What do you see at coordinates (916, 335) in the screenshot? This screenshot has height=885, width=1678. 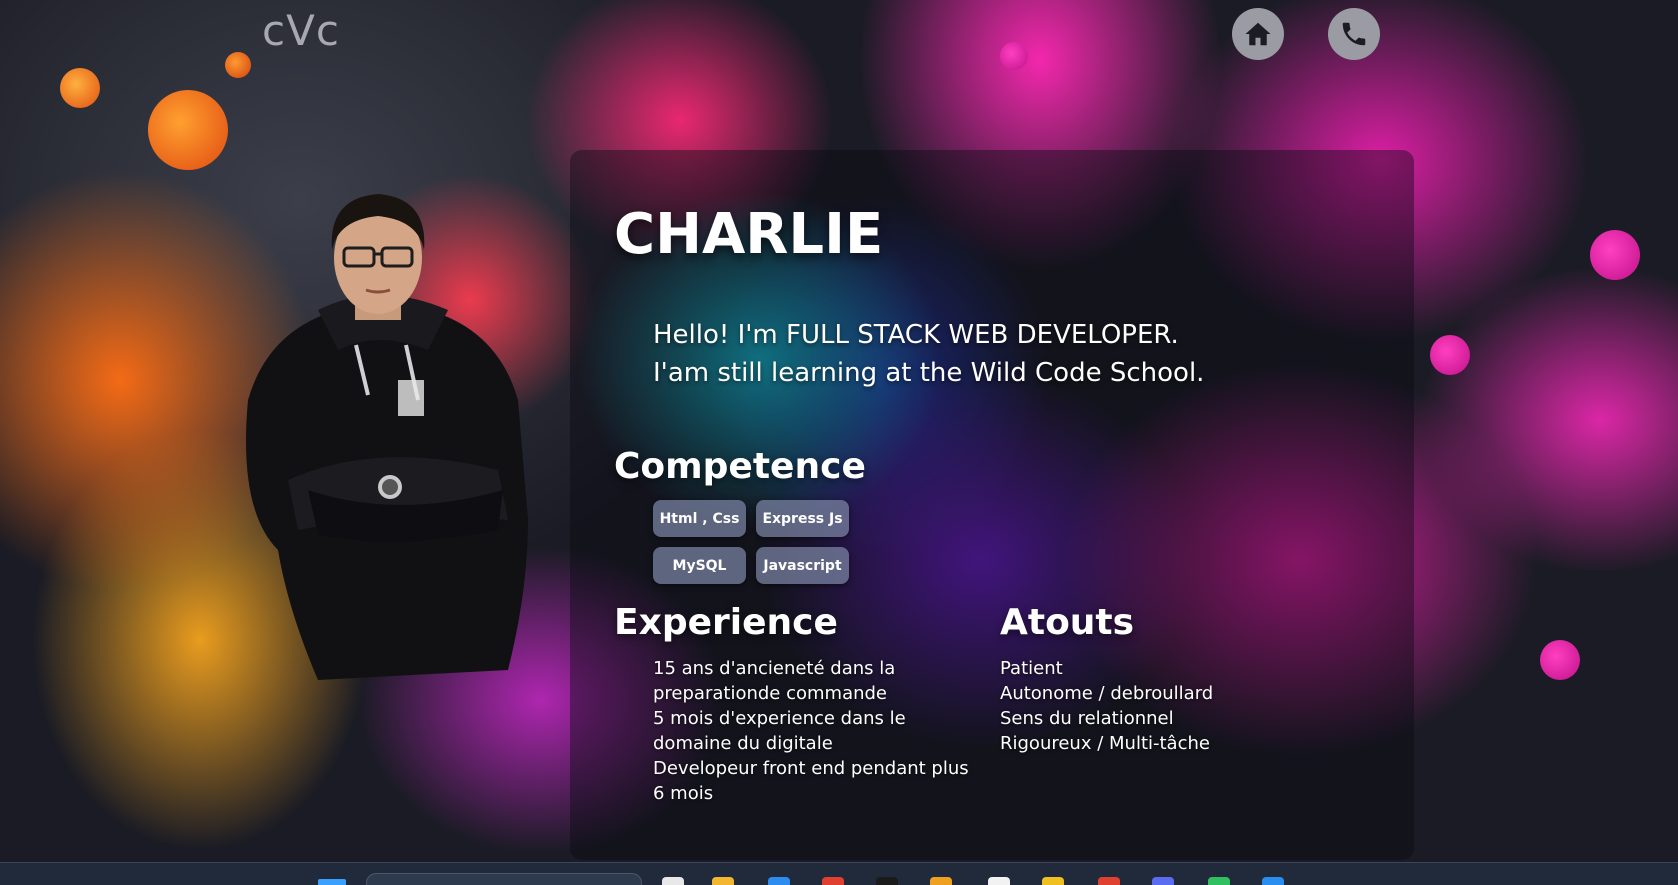 I see `intro-line: Hello! I'm FULL STACK WEB DEVELOPER.` at bounding box center [916, 335].